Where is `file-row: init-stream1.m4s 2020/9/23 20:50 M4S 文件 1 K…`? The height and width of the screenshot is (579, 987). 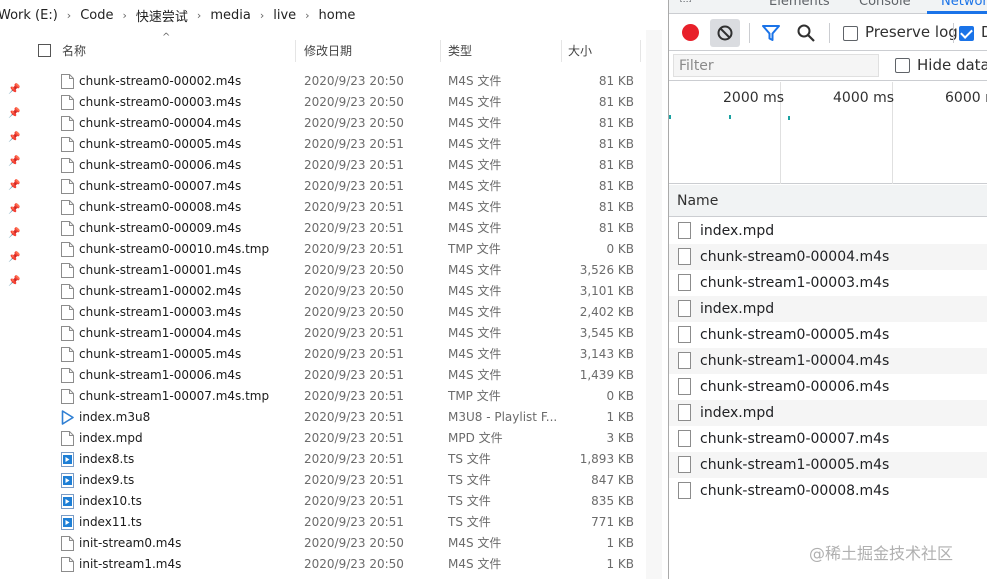
file-row: init-stream1.m4s 2020/9/23 20:50 M4S 文件 1 K… is located at coordinates (336, 564).